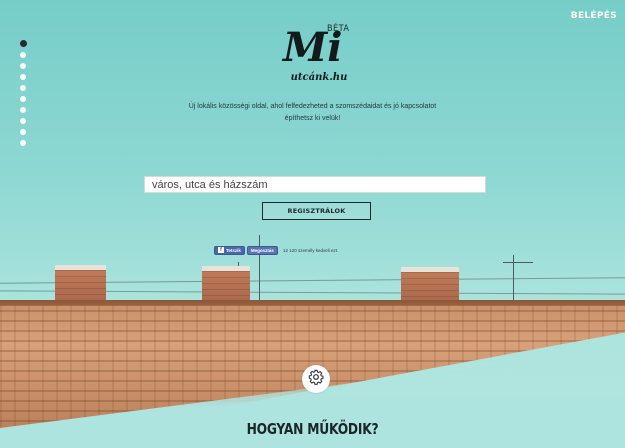 The height and width of the screenshot is (448, 625). Describe the element at coordinates (316, 211) in the screenshot. I see `register-button: REGISZTRÁLOK` at that location.